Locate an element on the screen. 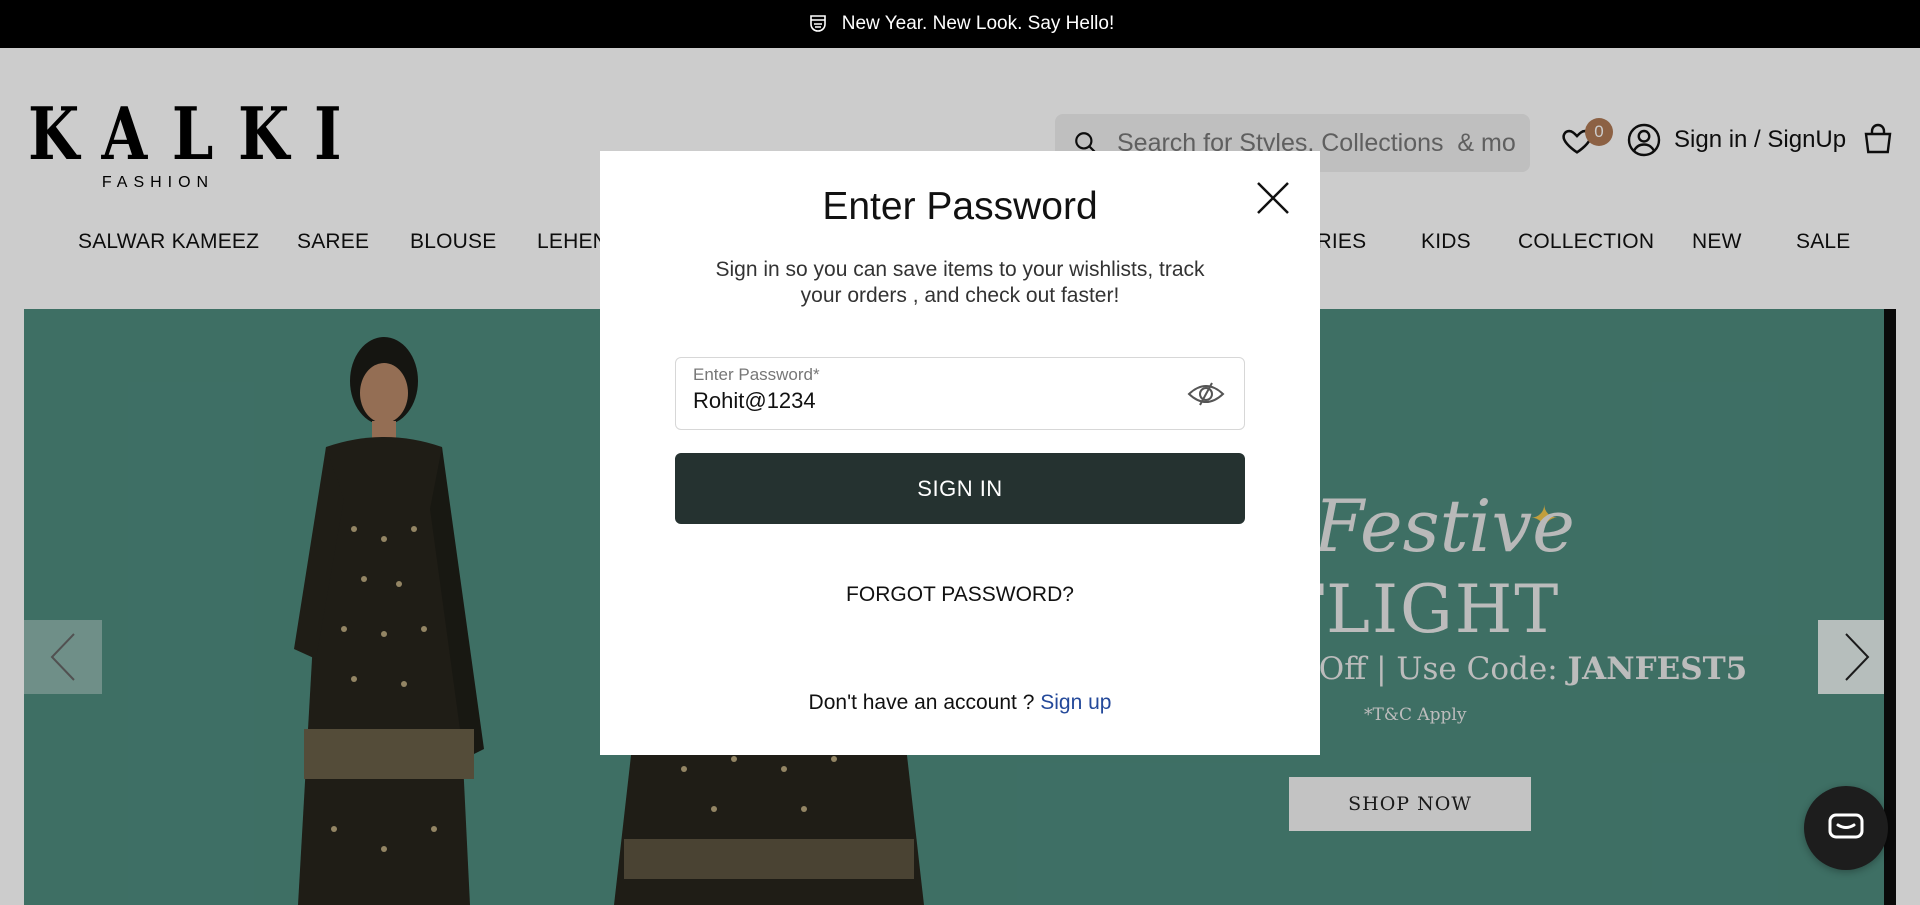 The width and height of the screenshot is (1920, 905). chat-bubble-icon is located at coordinates (1846, 826).